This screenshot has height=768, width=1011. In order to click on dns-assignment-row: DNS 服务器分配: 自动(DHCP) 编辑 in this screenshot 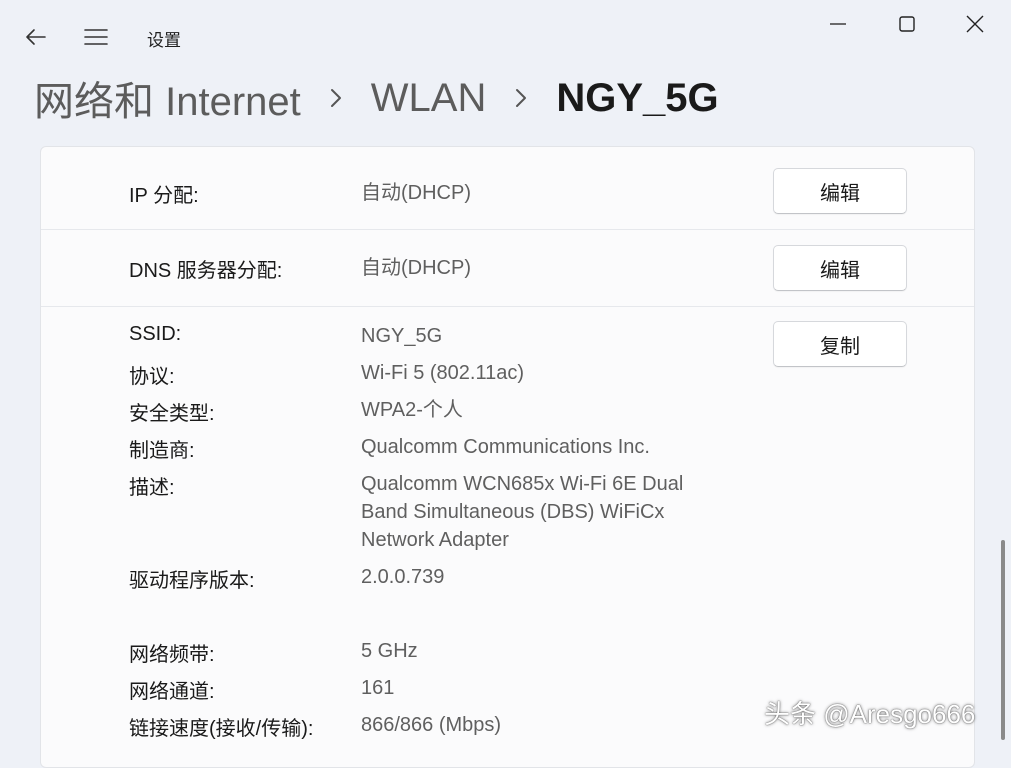, I will do `click(507, 268)`.